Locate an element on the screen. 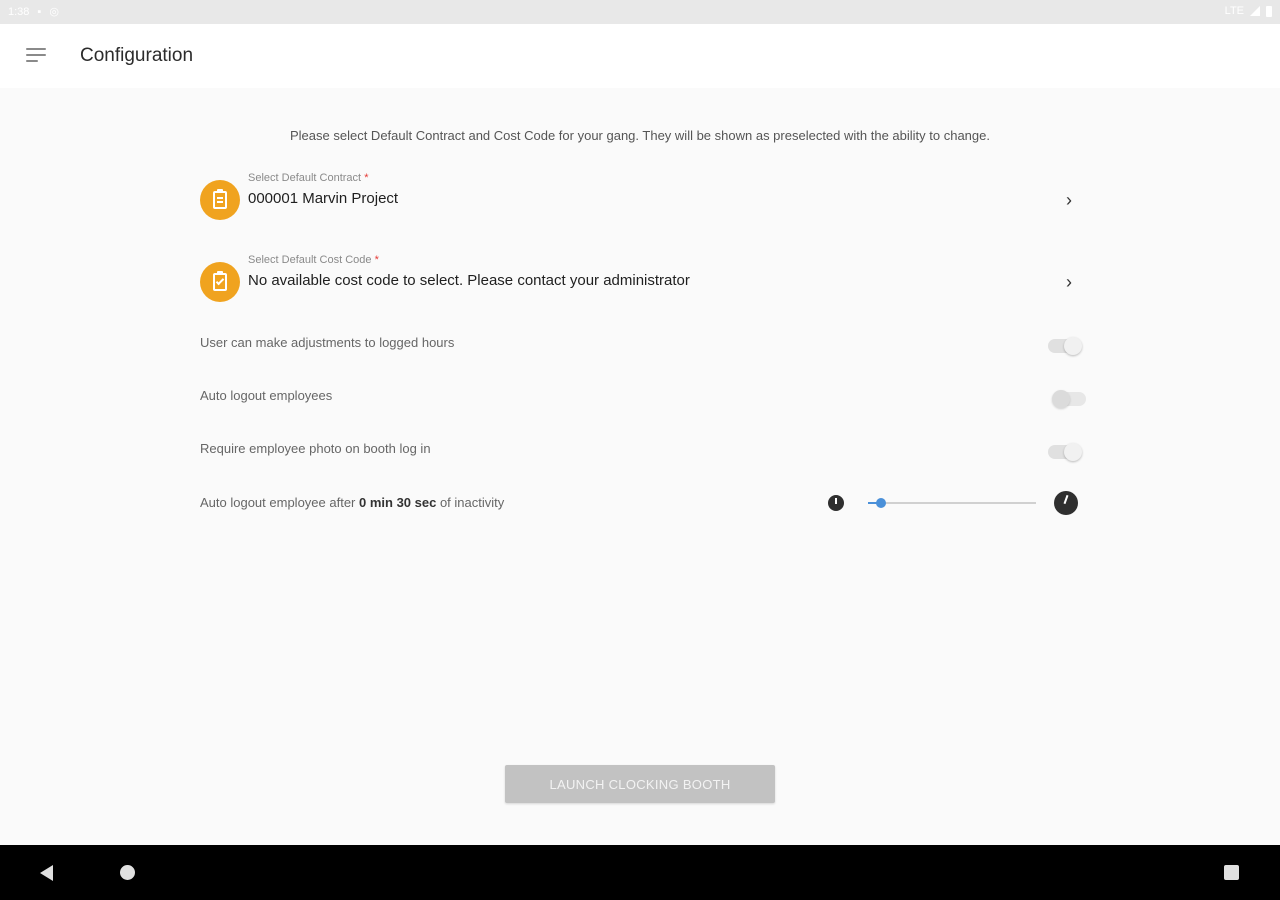 The width and height of the screenshot is (1280, 900). require-photo-row: Require employee photo on booth log in is located at coordinates (641, 453).